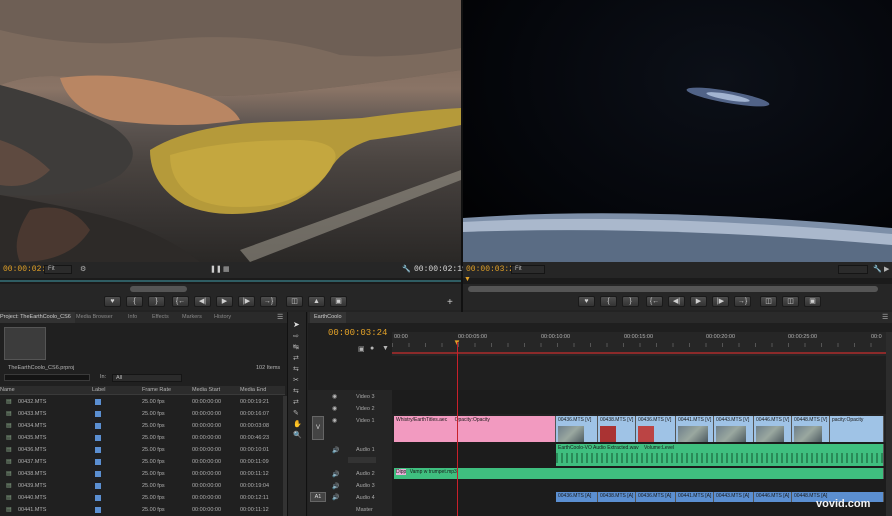  I want to click on hand-tool-icon: ✋, so click(297, 424).